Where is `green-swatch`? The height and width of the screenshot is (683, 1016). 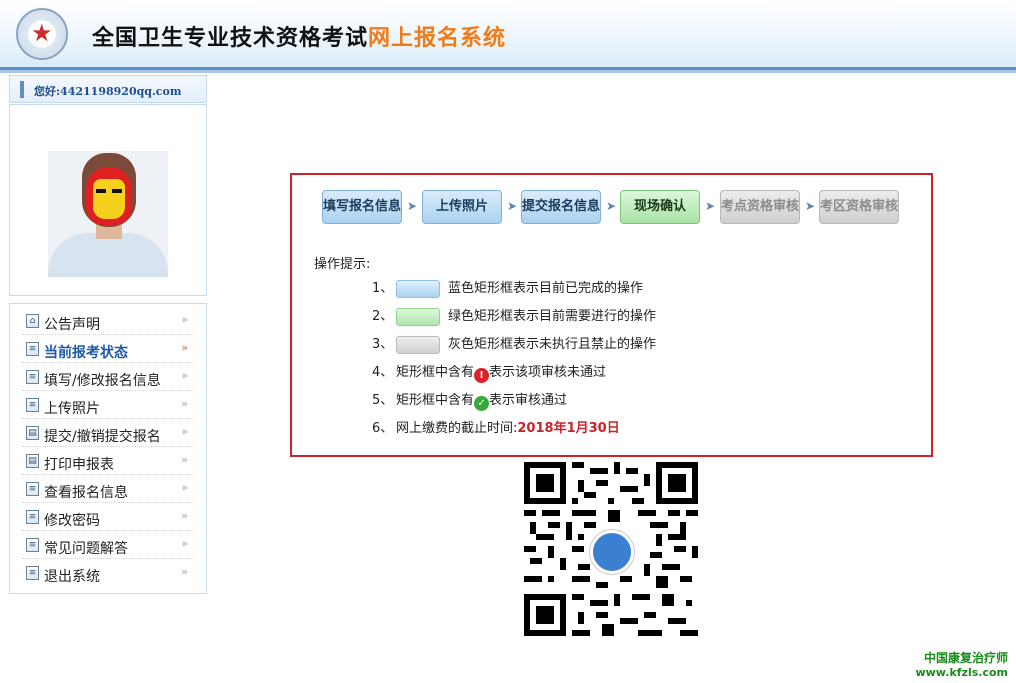
green-swatch is located at coordinates (418, 316).